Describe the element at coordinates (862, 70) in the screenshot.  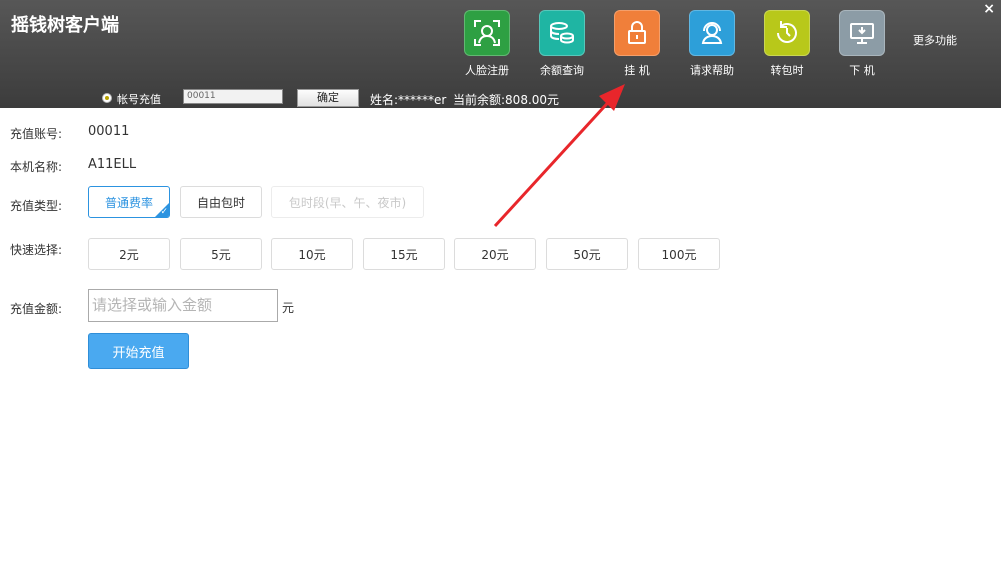
I see `logout-label: 下 机` at that location.